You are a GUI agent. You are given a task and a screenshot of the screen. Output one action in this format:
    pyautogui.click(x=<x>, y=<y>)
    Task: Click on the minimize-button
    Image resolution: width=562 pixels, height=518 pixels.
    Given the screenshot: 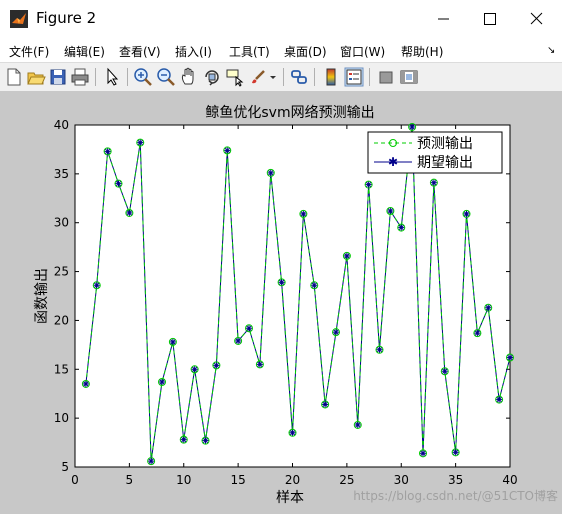 What is the action you would take?
    pyautogui.click(x=443, y=19)
    